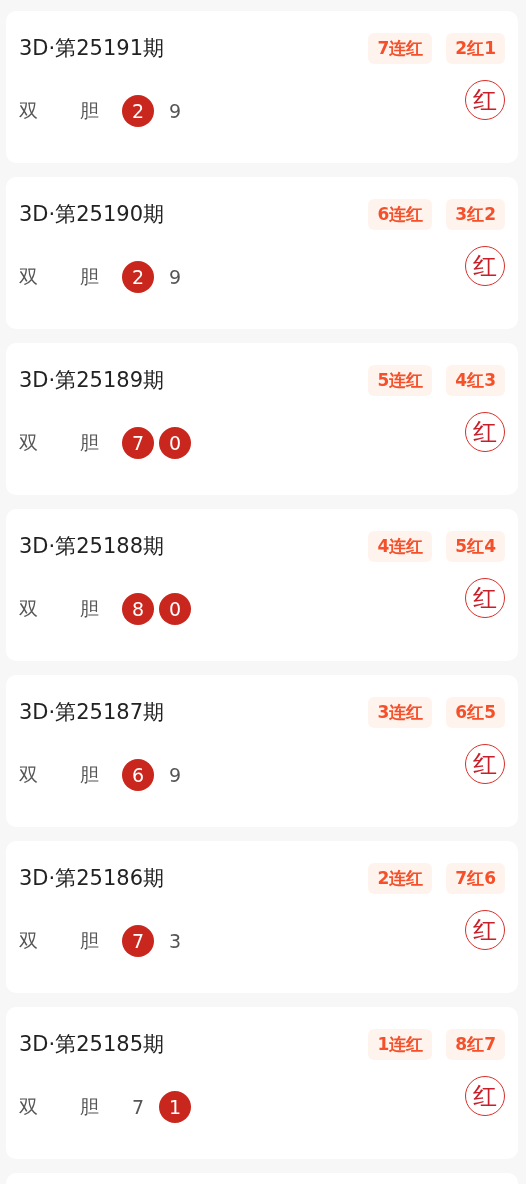 This screenshot has height=1184, width=526. Describe the element at coordinates (400, 1044) in the screenshot. I see `streak-tag: 1连红` at that location.